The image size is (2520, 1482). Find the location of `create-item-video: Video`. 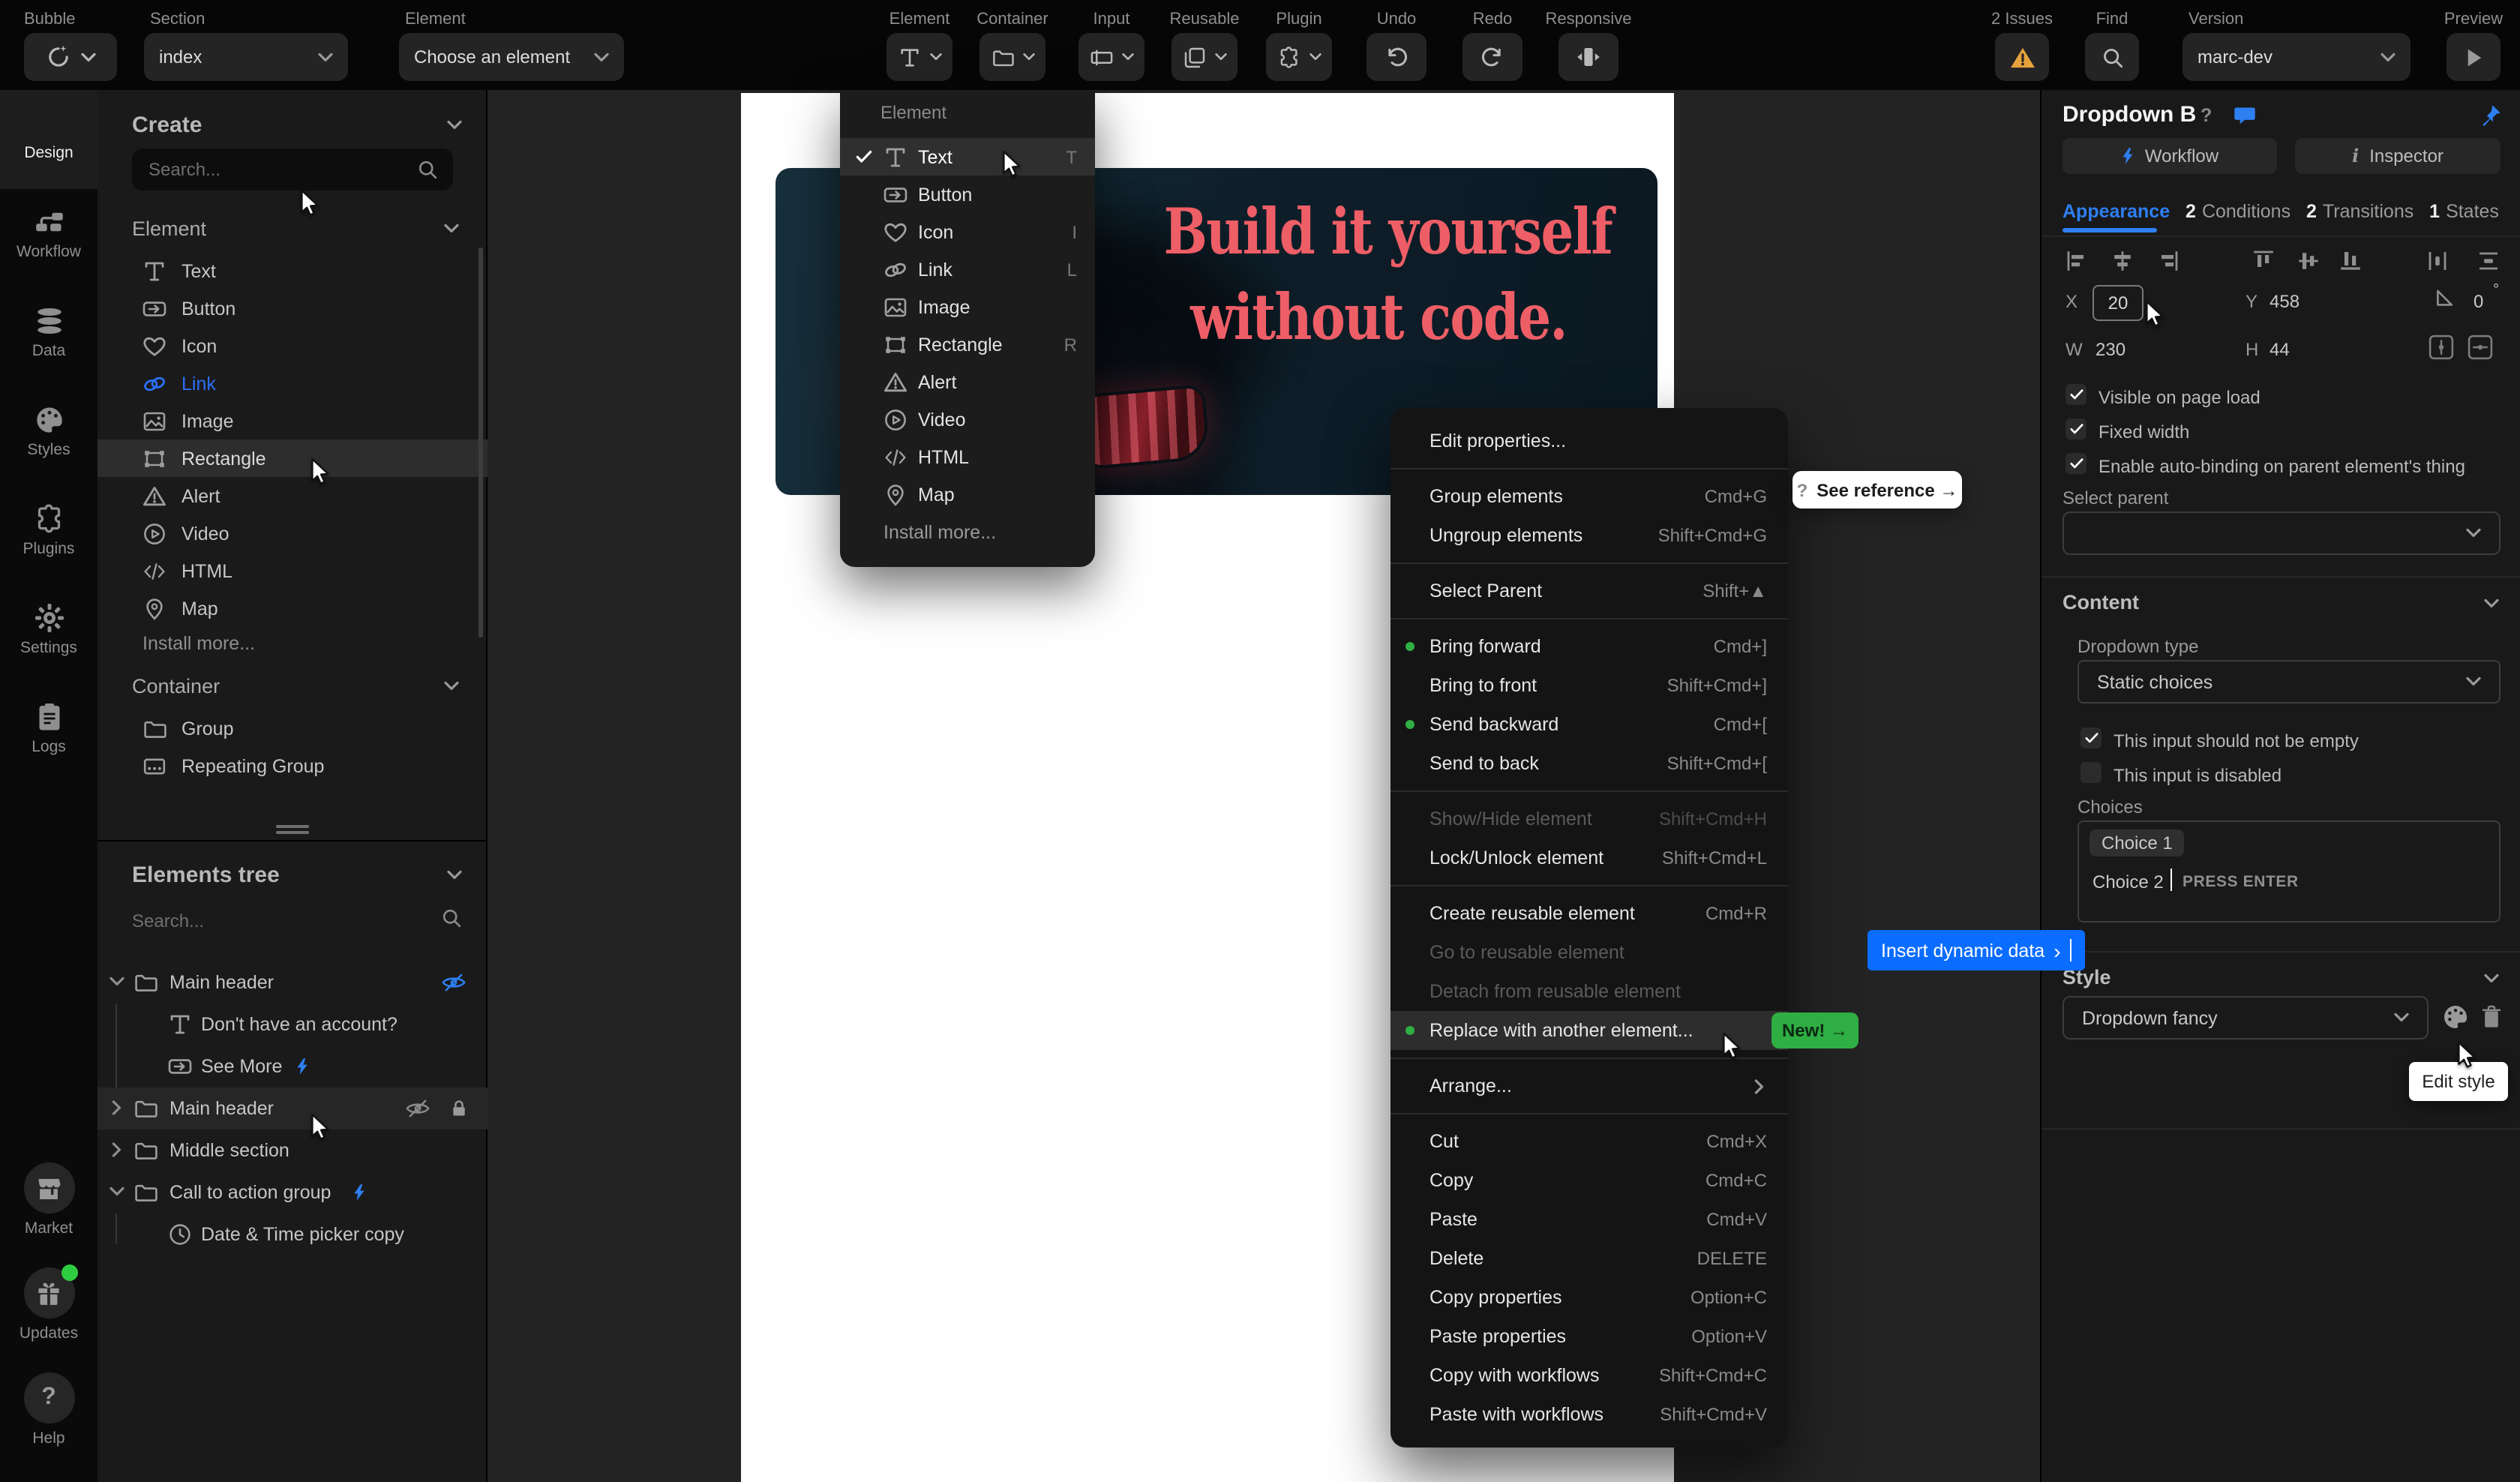

create-item-video: Video is located at coordinates (293, 533).